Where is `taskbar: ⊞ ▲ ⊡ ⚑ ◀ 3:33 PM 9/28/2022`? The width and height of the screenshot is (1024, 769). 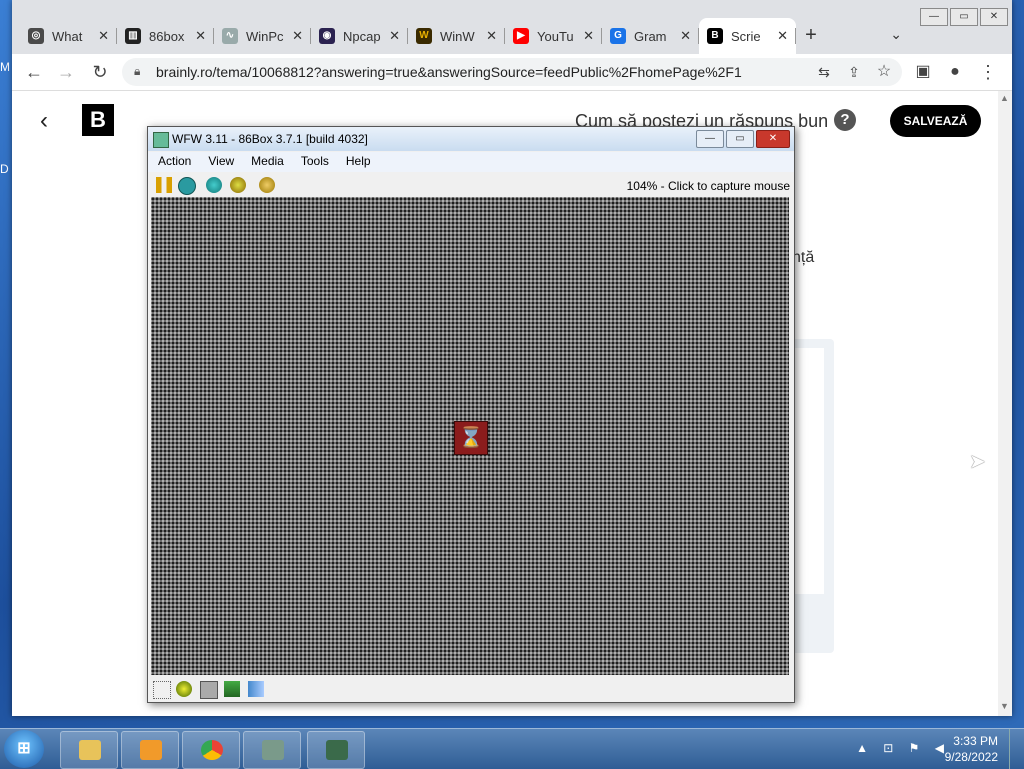
taskbar: ⊞ ▲ ⊡ ⚑ ◀ 3:33 PM 9/28/2022 is located at coordinates (512, 748).